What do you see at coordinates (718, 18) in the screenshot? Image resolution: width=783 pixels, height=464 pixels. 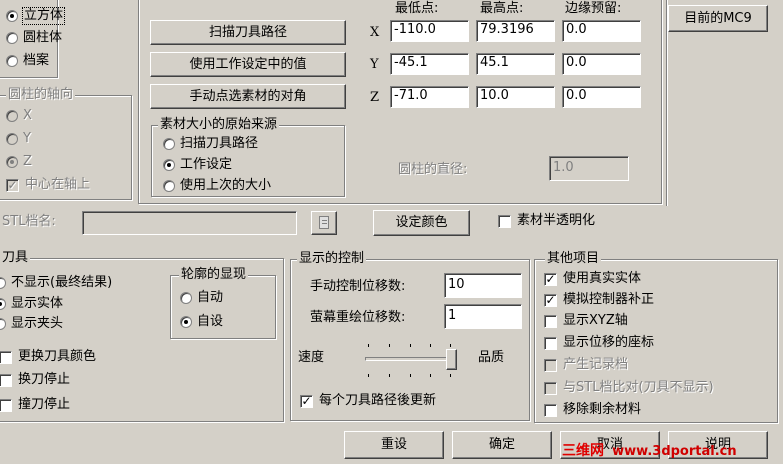 I see `current-mc9-button: 目前的MC9` at bounding box center [718, 18].